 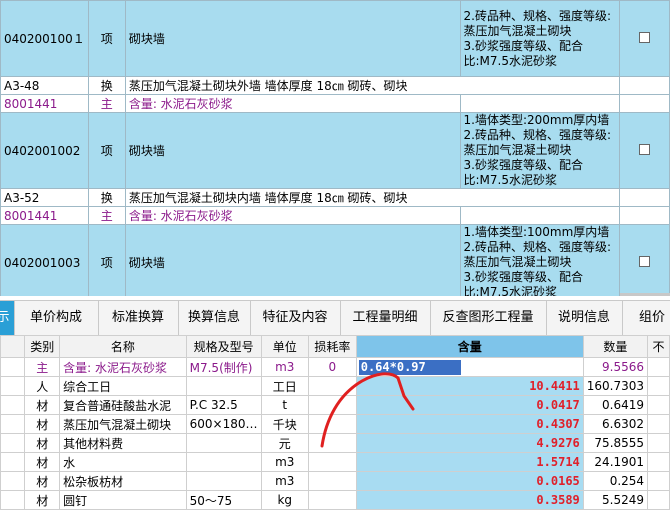 I want to click on resource-row: 人综合工日 工日 10.4411 160.7303, so click(x=335, y=386).